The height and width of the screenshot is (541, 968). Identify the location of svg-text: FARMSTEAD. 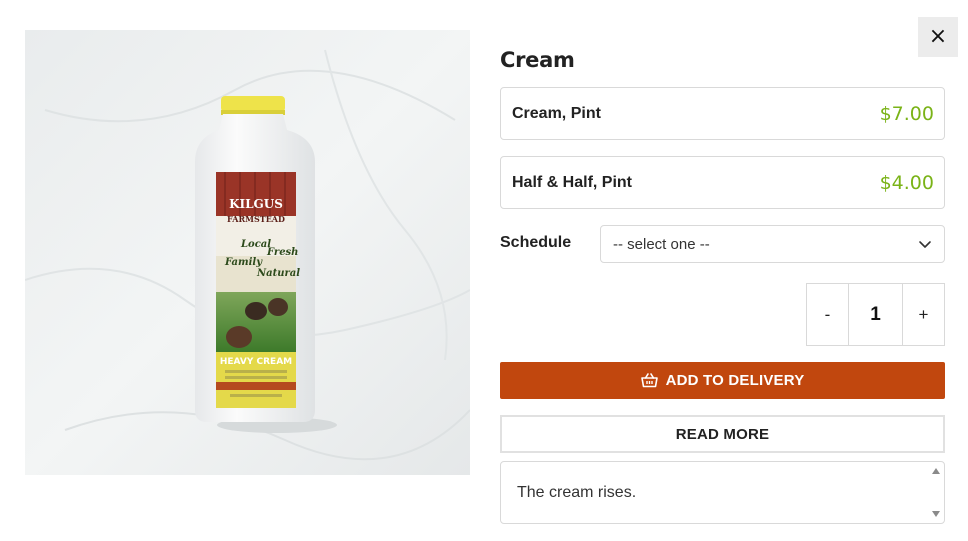
(256, 219).